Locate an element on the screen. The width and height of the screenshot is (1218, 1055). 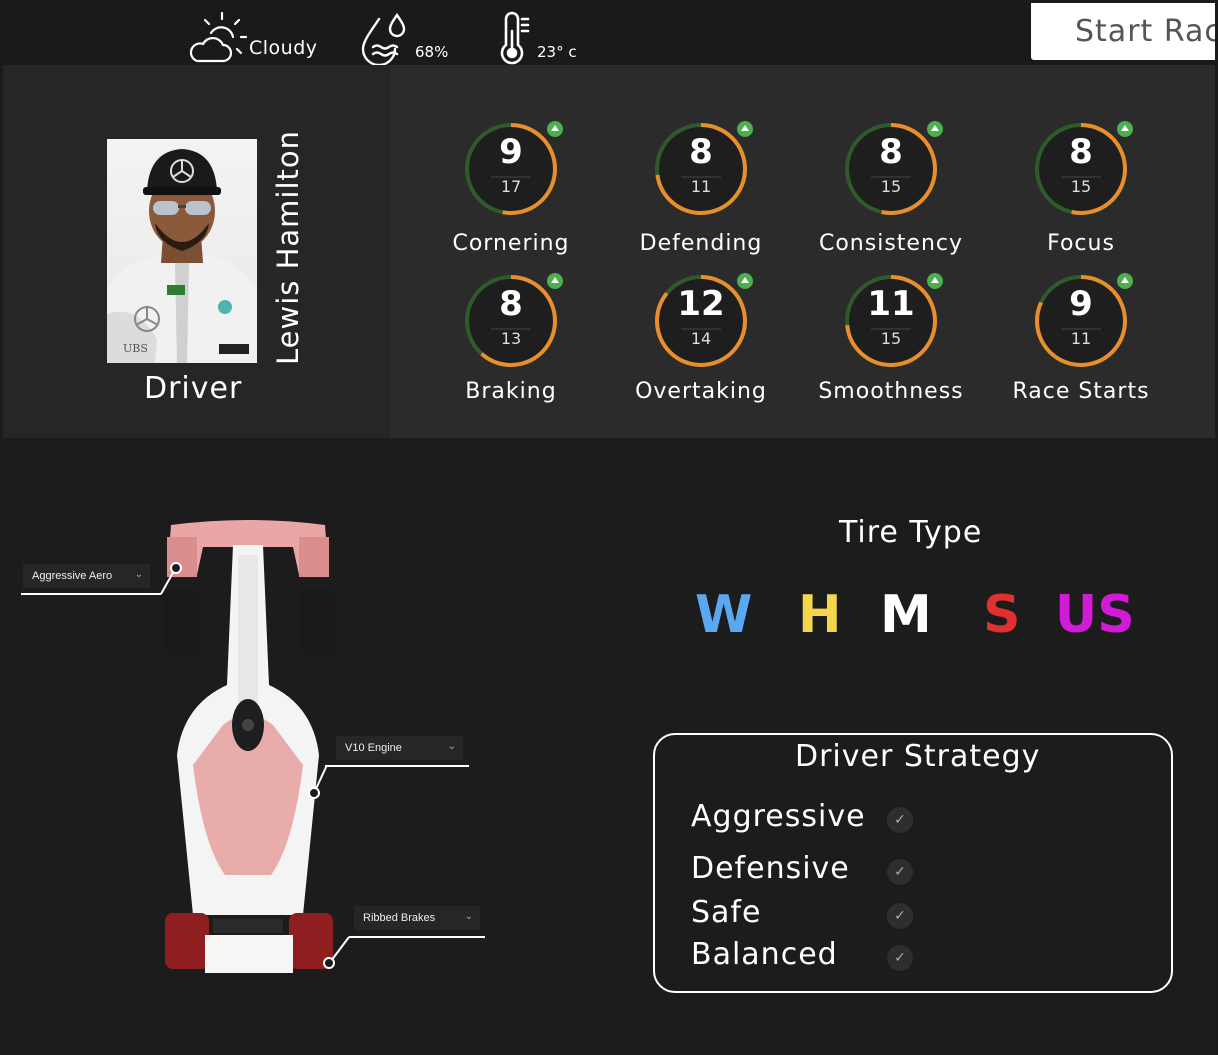
aero-pointer-icon is located at coordinates (171, 578).